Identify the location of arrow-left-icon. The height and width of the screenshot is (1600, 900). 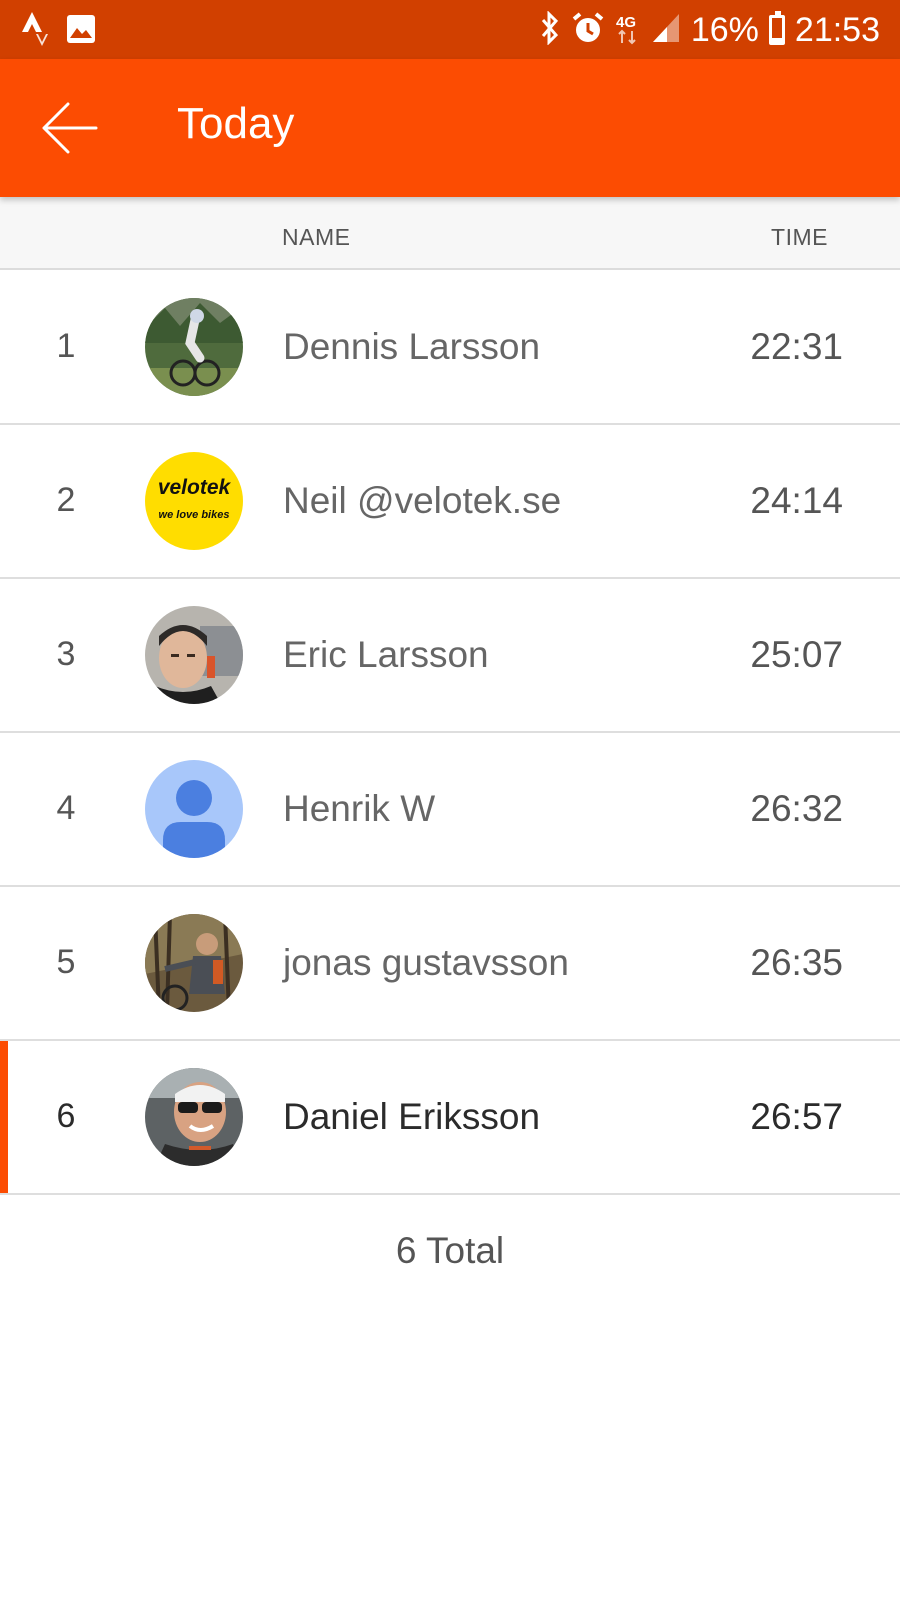
(70, 128).